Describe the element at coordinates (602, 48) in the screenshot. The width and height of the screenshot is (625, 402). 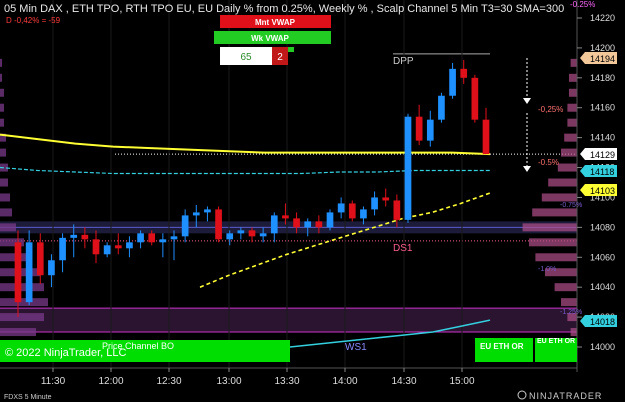
I see `y-tick-label: 14200` at that location.